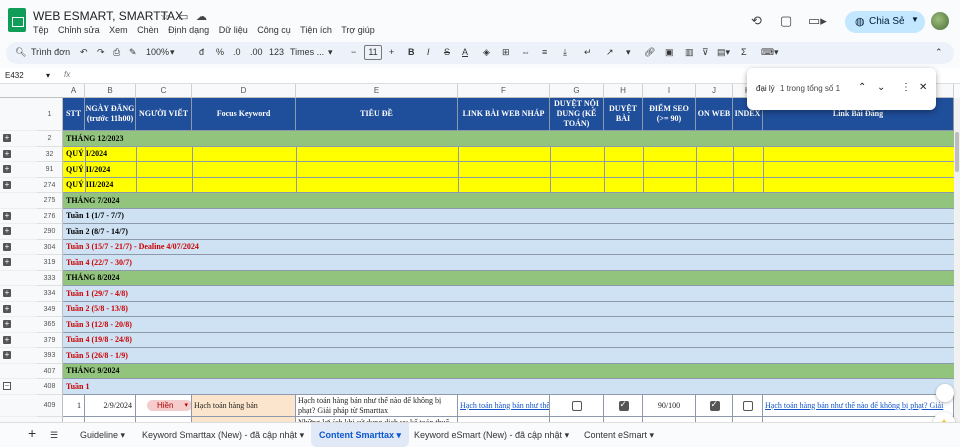  What do you see at coordinates (50, 278) in the screenshot?
I see `row-number: 333` at bounding box center [50, 278].